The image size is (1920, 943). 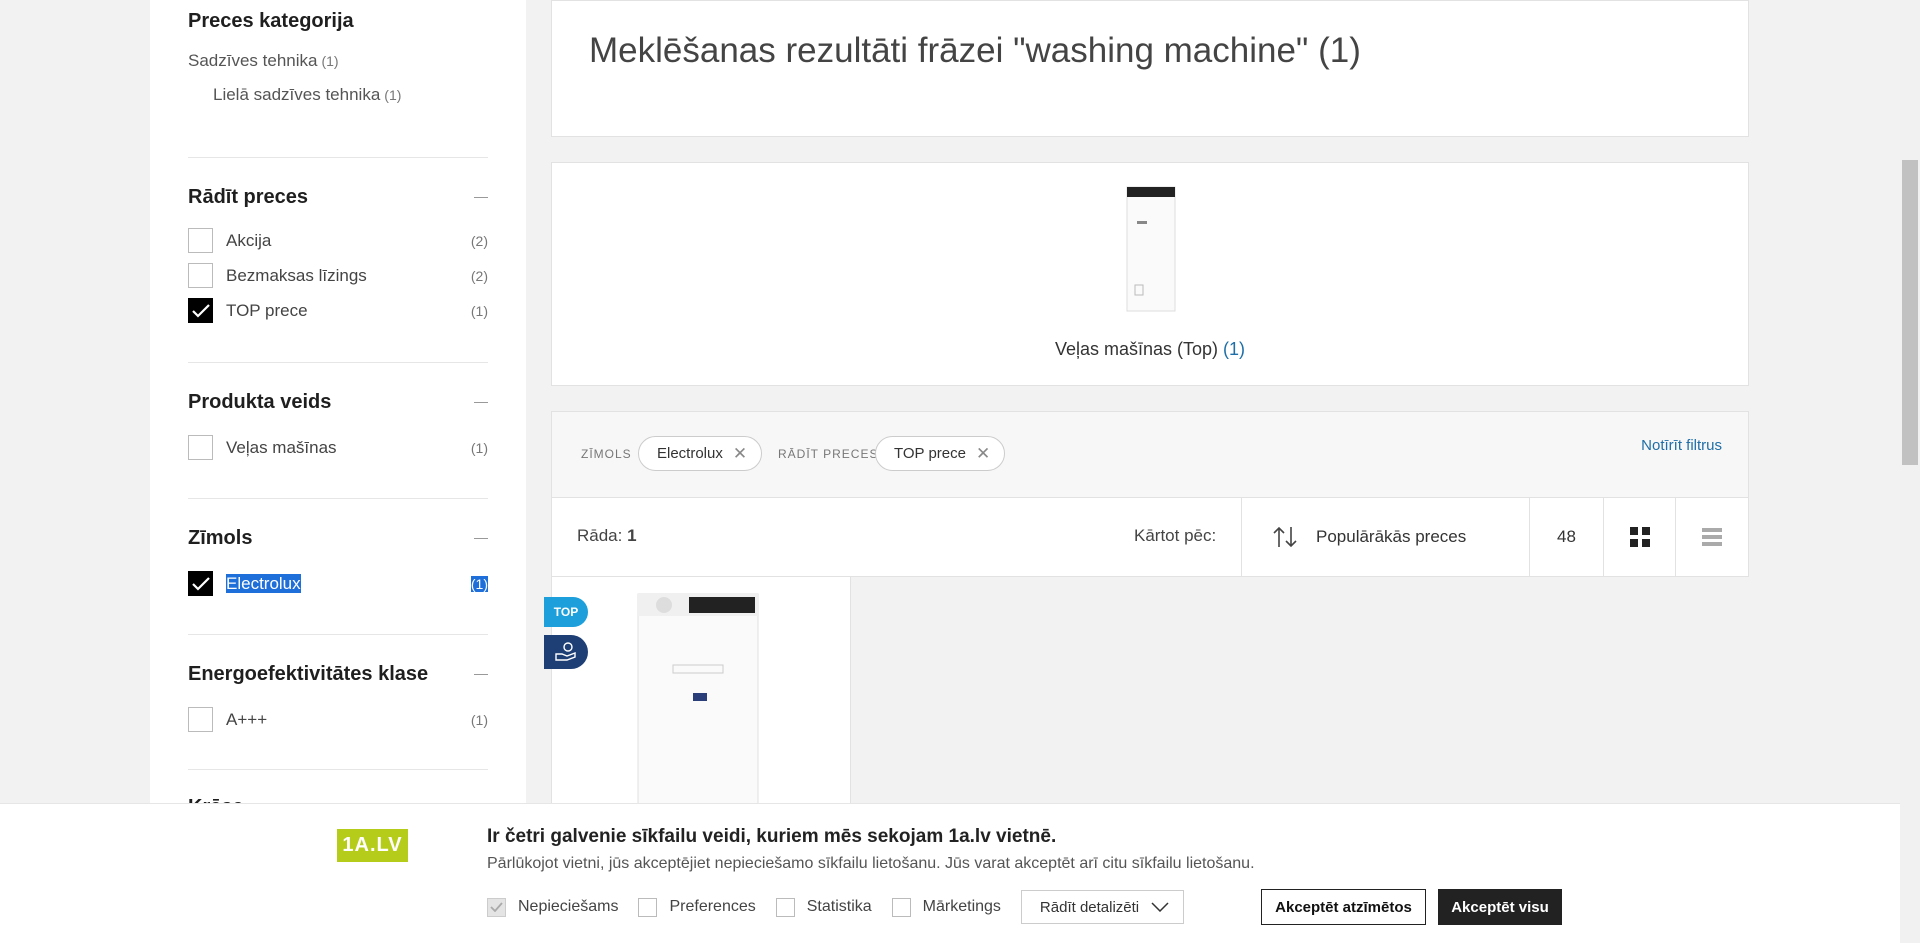 I want to click on filter-option-a-plus: A+++ (1), so click(x=338, y=719).